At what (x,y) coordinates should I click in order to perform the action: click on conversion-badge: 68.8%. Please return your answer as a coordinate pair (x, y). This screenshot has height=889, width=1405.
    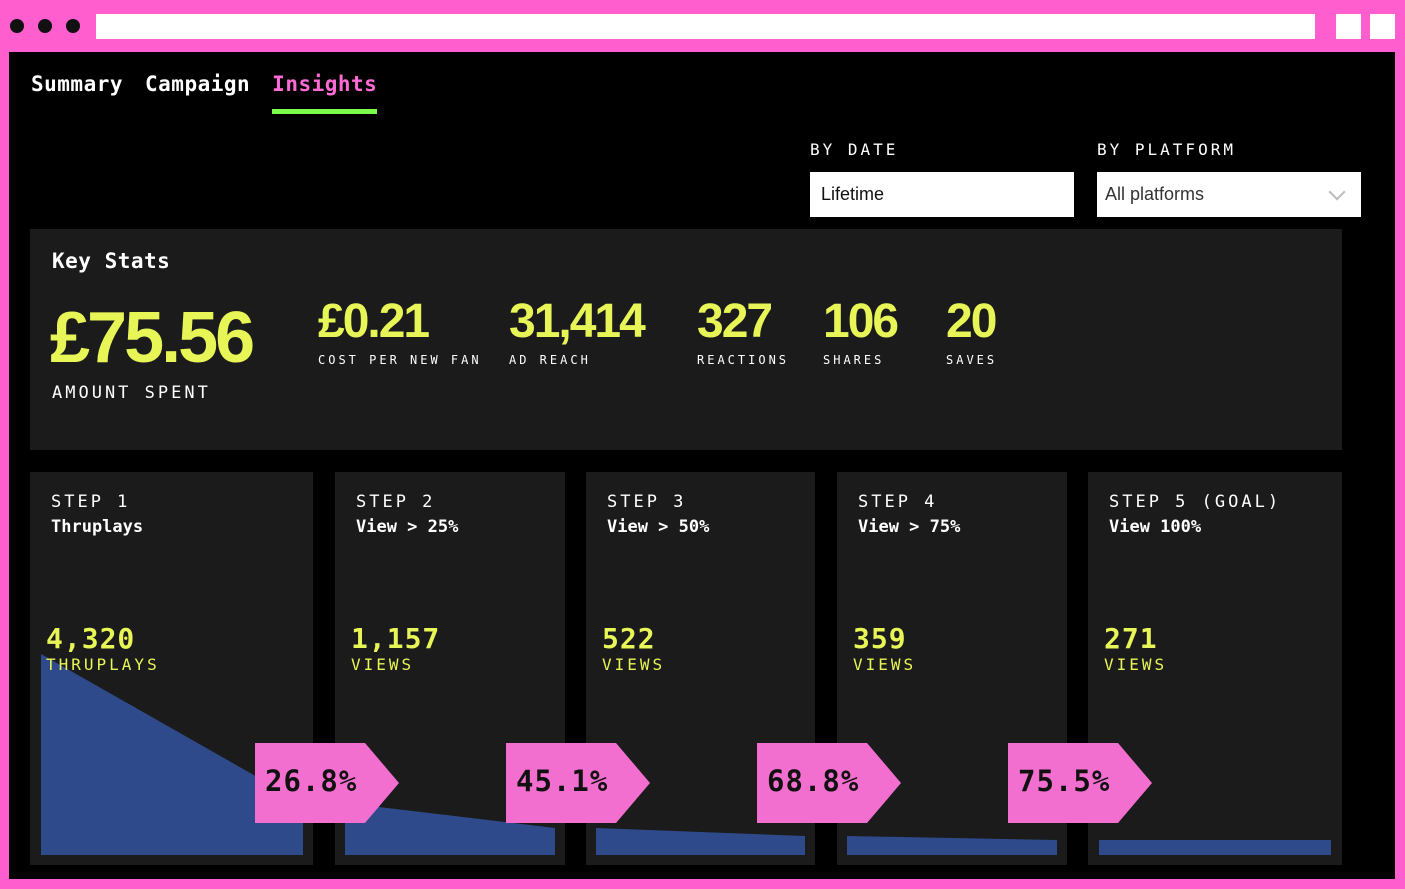
    Looking at the image, I should click on (829, 783).